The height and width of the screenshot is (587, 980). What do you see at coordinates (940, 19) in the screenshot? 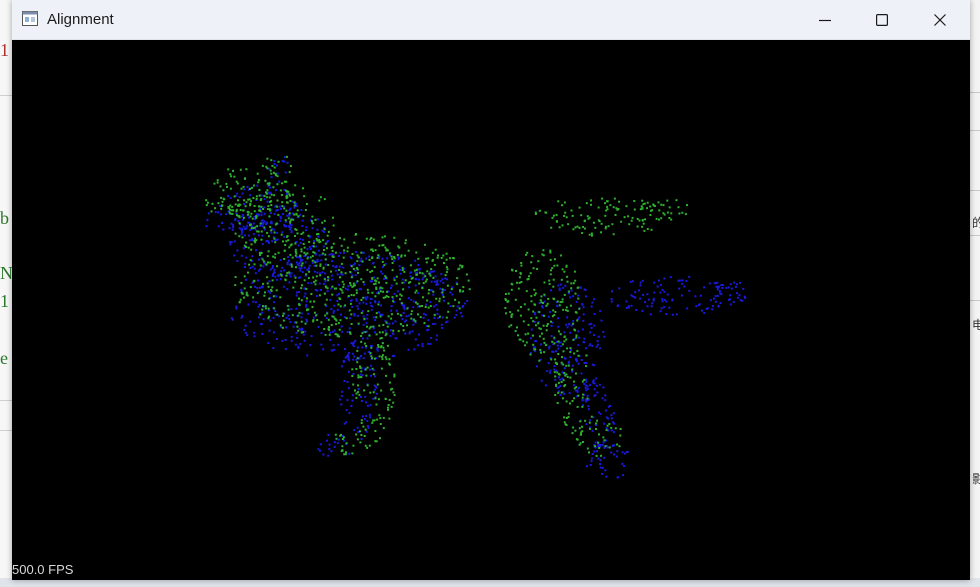
I see `close-button` at bounding box center [940, 19].